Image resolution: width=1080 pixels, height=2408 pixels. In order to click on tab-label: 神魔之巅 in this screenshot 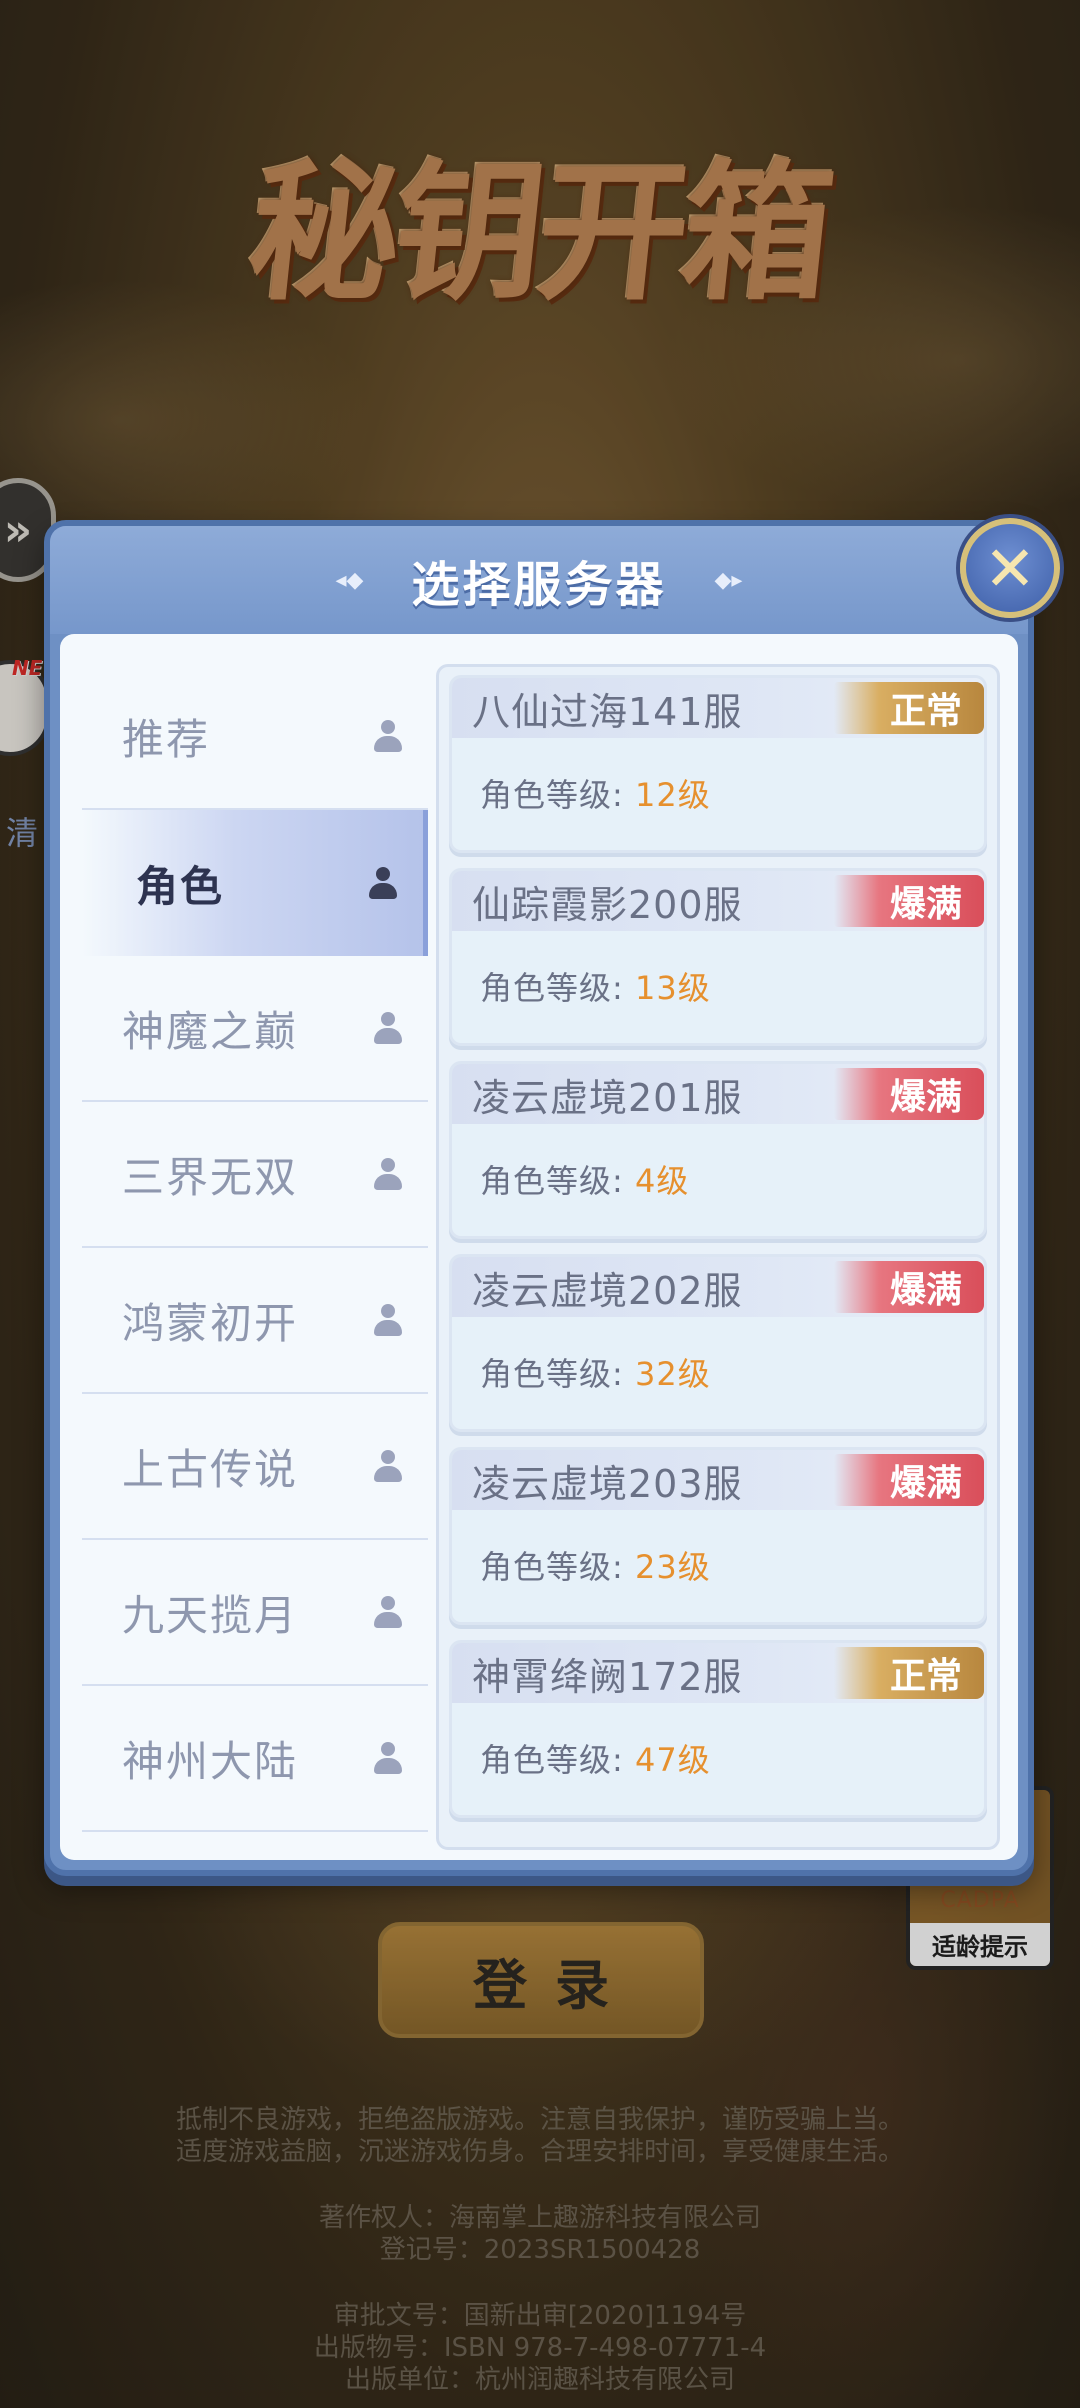, I will do `click(210, 1031)`.